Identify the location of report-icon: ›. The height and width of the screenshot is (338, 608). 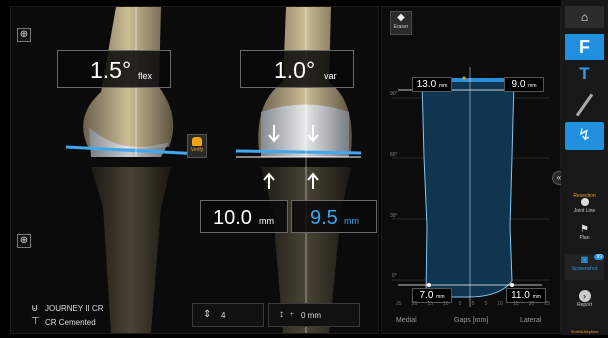
(584, 296).